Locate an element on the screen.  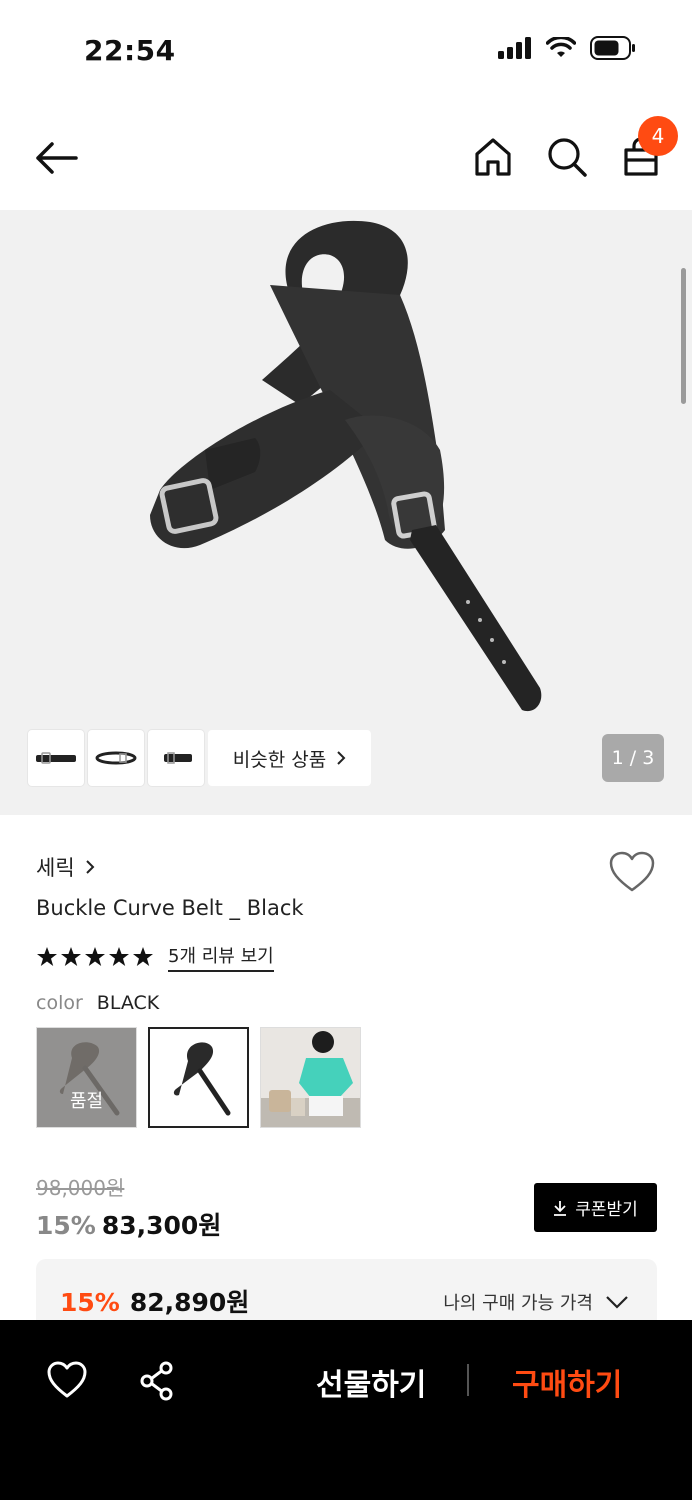
search-icon is located at coordinates (567, 157).